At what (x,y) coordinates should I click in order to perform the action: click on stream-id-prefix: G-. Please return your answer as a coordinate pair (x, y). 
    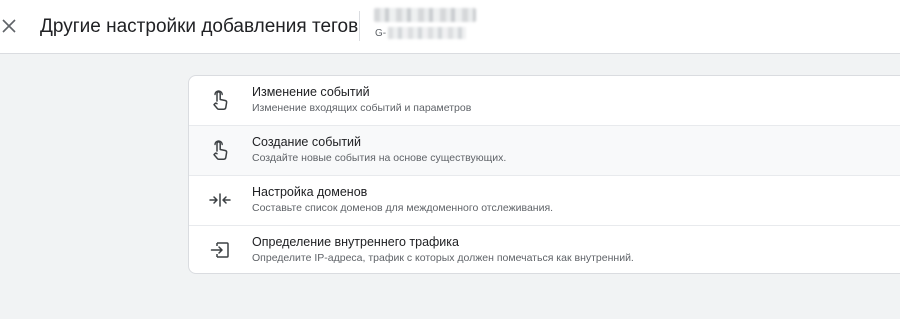
    Looking at the image, I should click on (381, 33).